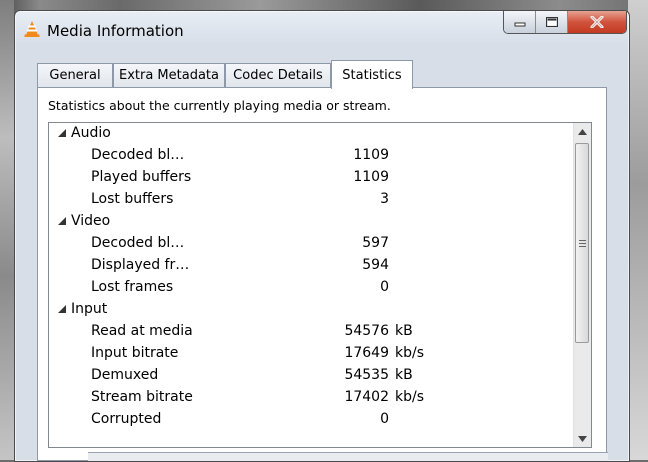  What do you see at coordinates (366, 353) in the screenshot?
I see `stat-value: 17649` at bounding box center [366, 353].